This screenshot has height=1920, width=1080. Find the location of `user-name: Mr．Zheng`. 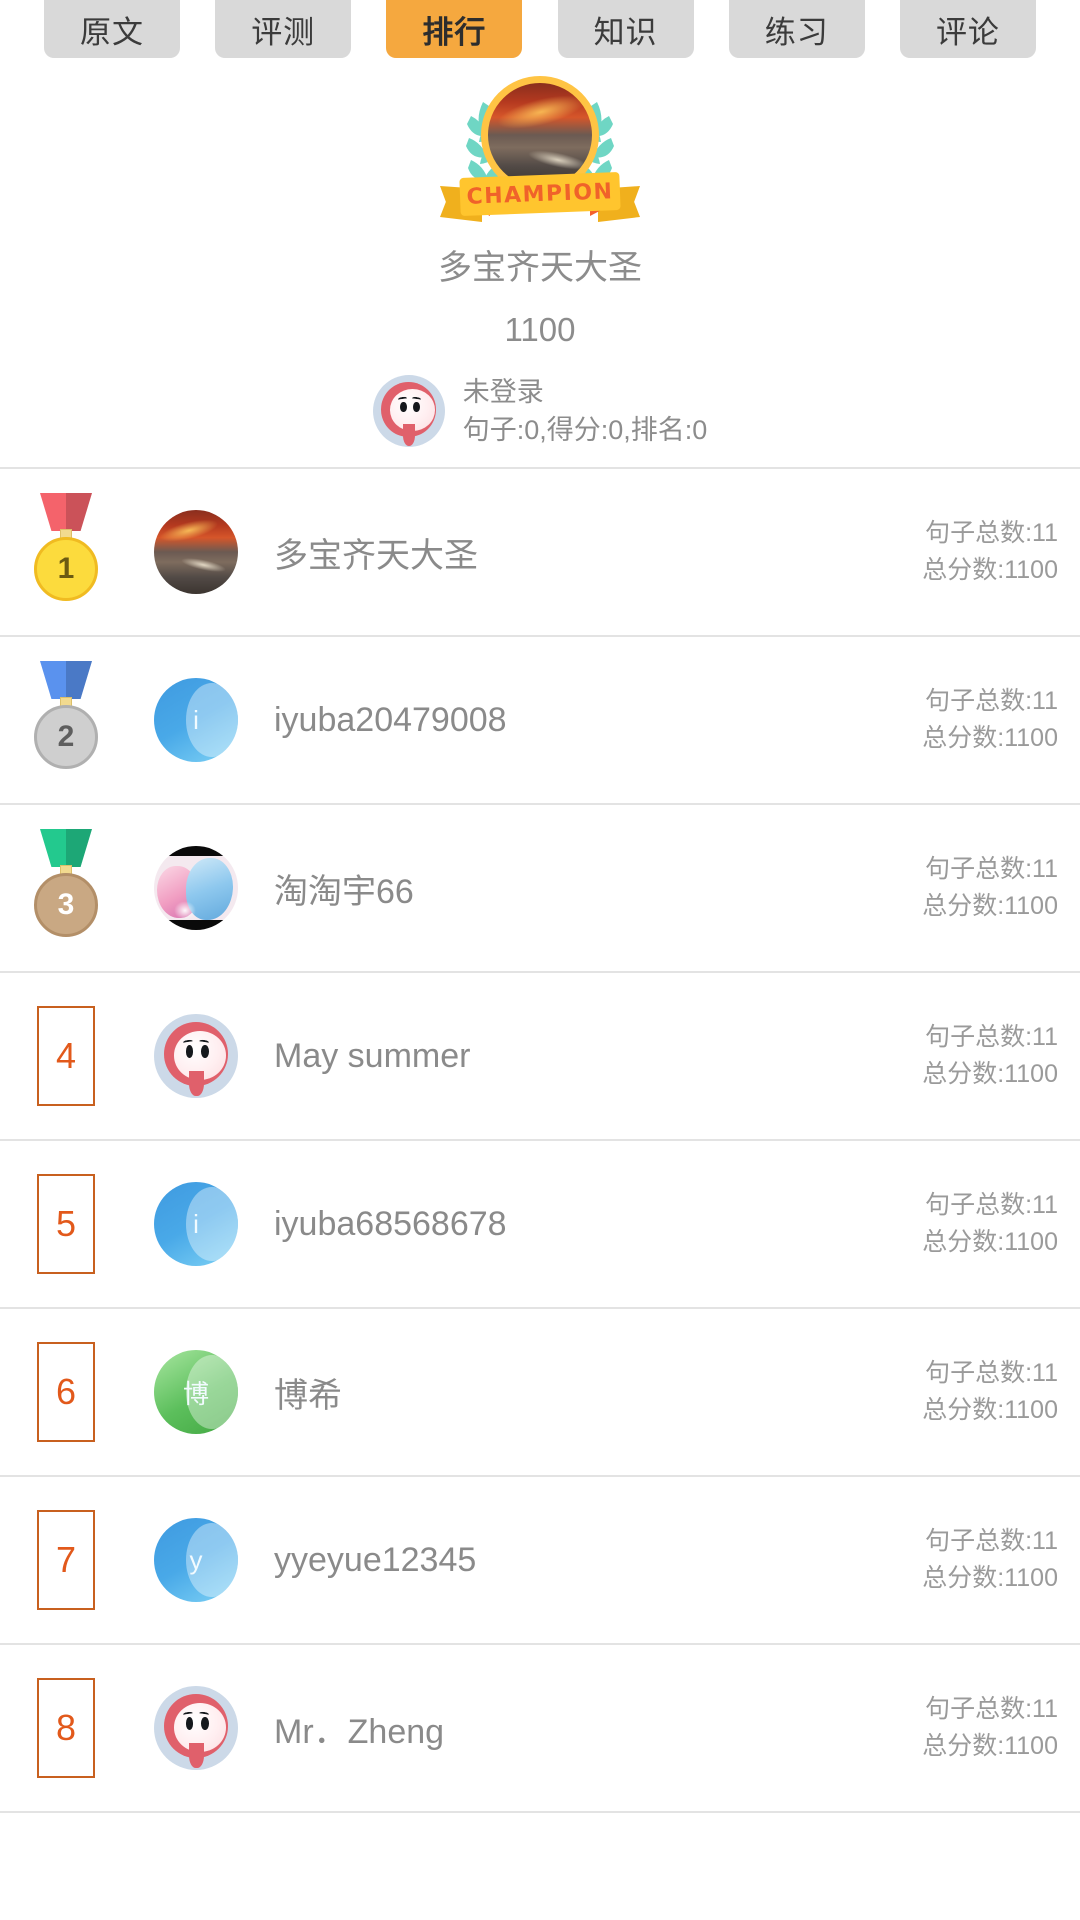

user-name: Mr．Zheng is located at coordinates (359, 1731).